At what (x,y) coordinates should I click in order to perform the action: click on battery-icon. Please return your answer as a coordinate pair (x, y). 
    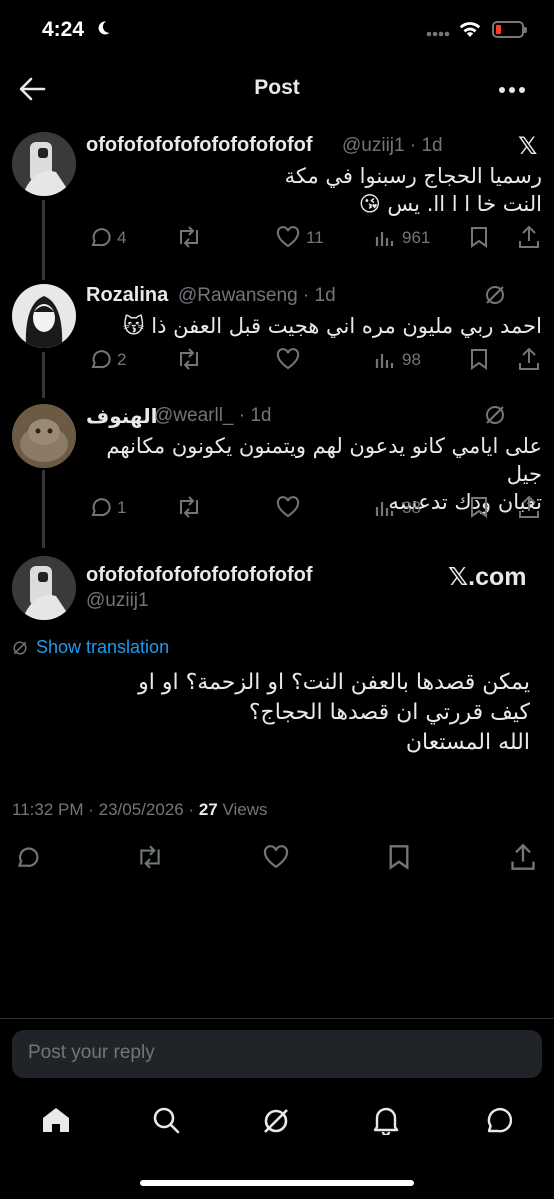
    Looking at the image, I should click on (509, 29).